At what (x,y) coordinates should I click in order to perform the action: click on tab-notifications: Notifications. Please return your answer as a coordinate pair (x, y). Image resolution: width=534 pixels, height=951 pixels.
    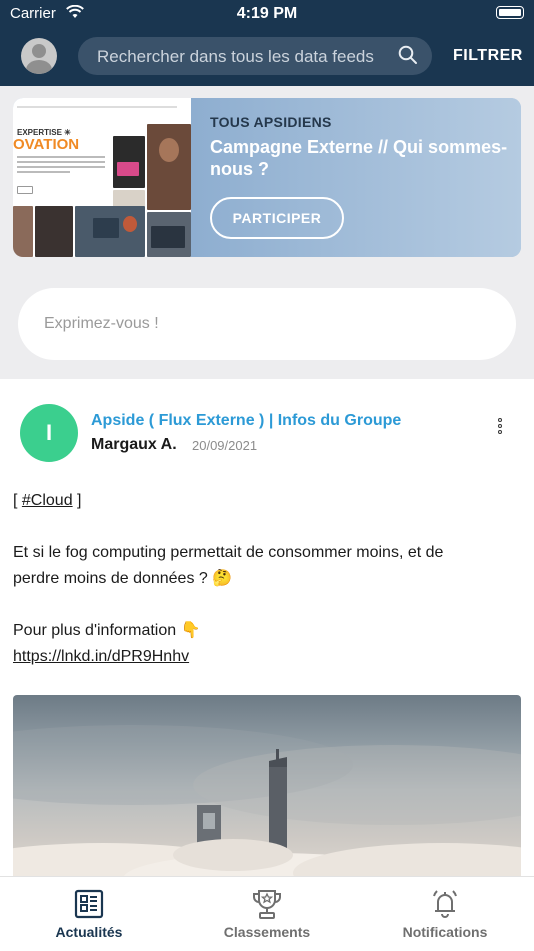
    Looking at the image, I should click on (445, 914).